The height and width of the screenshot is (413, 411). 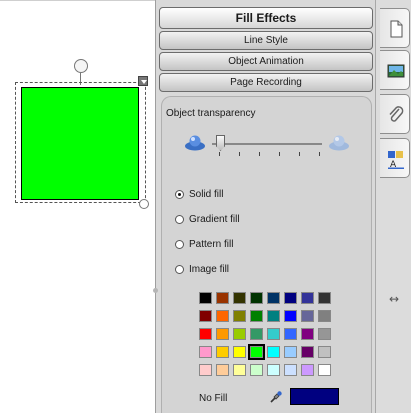 I want to click on tab-properties: A, so click(x=395, y=158).